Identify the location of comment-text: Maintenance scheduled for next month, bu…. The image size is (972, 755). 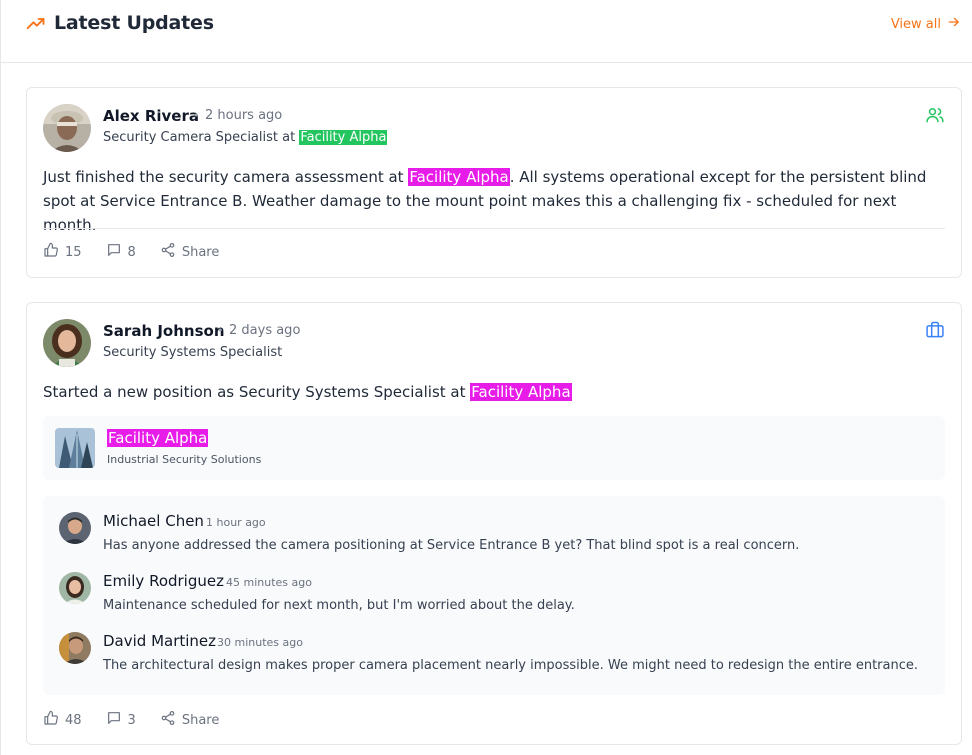
(339, 605).